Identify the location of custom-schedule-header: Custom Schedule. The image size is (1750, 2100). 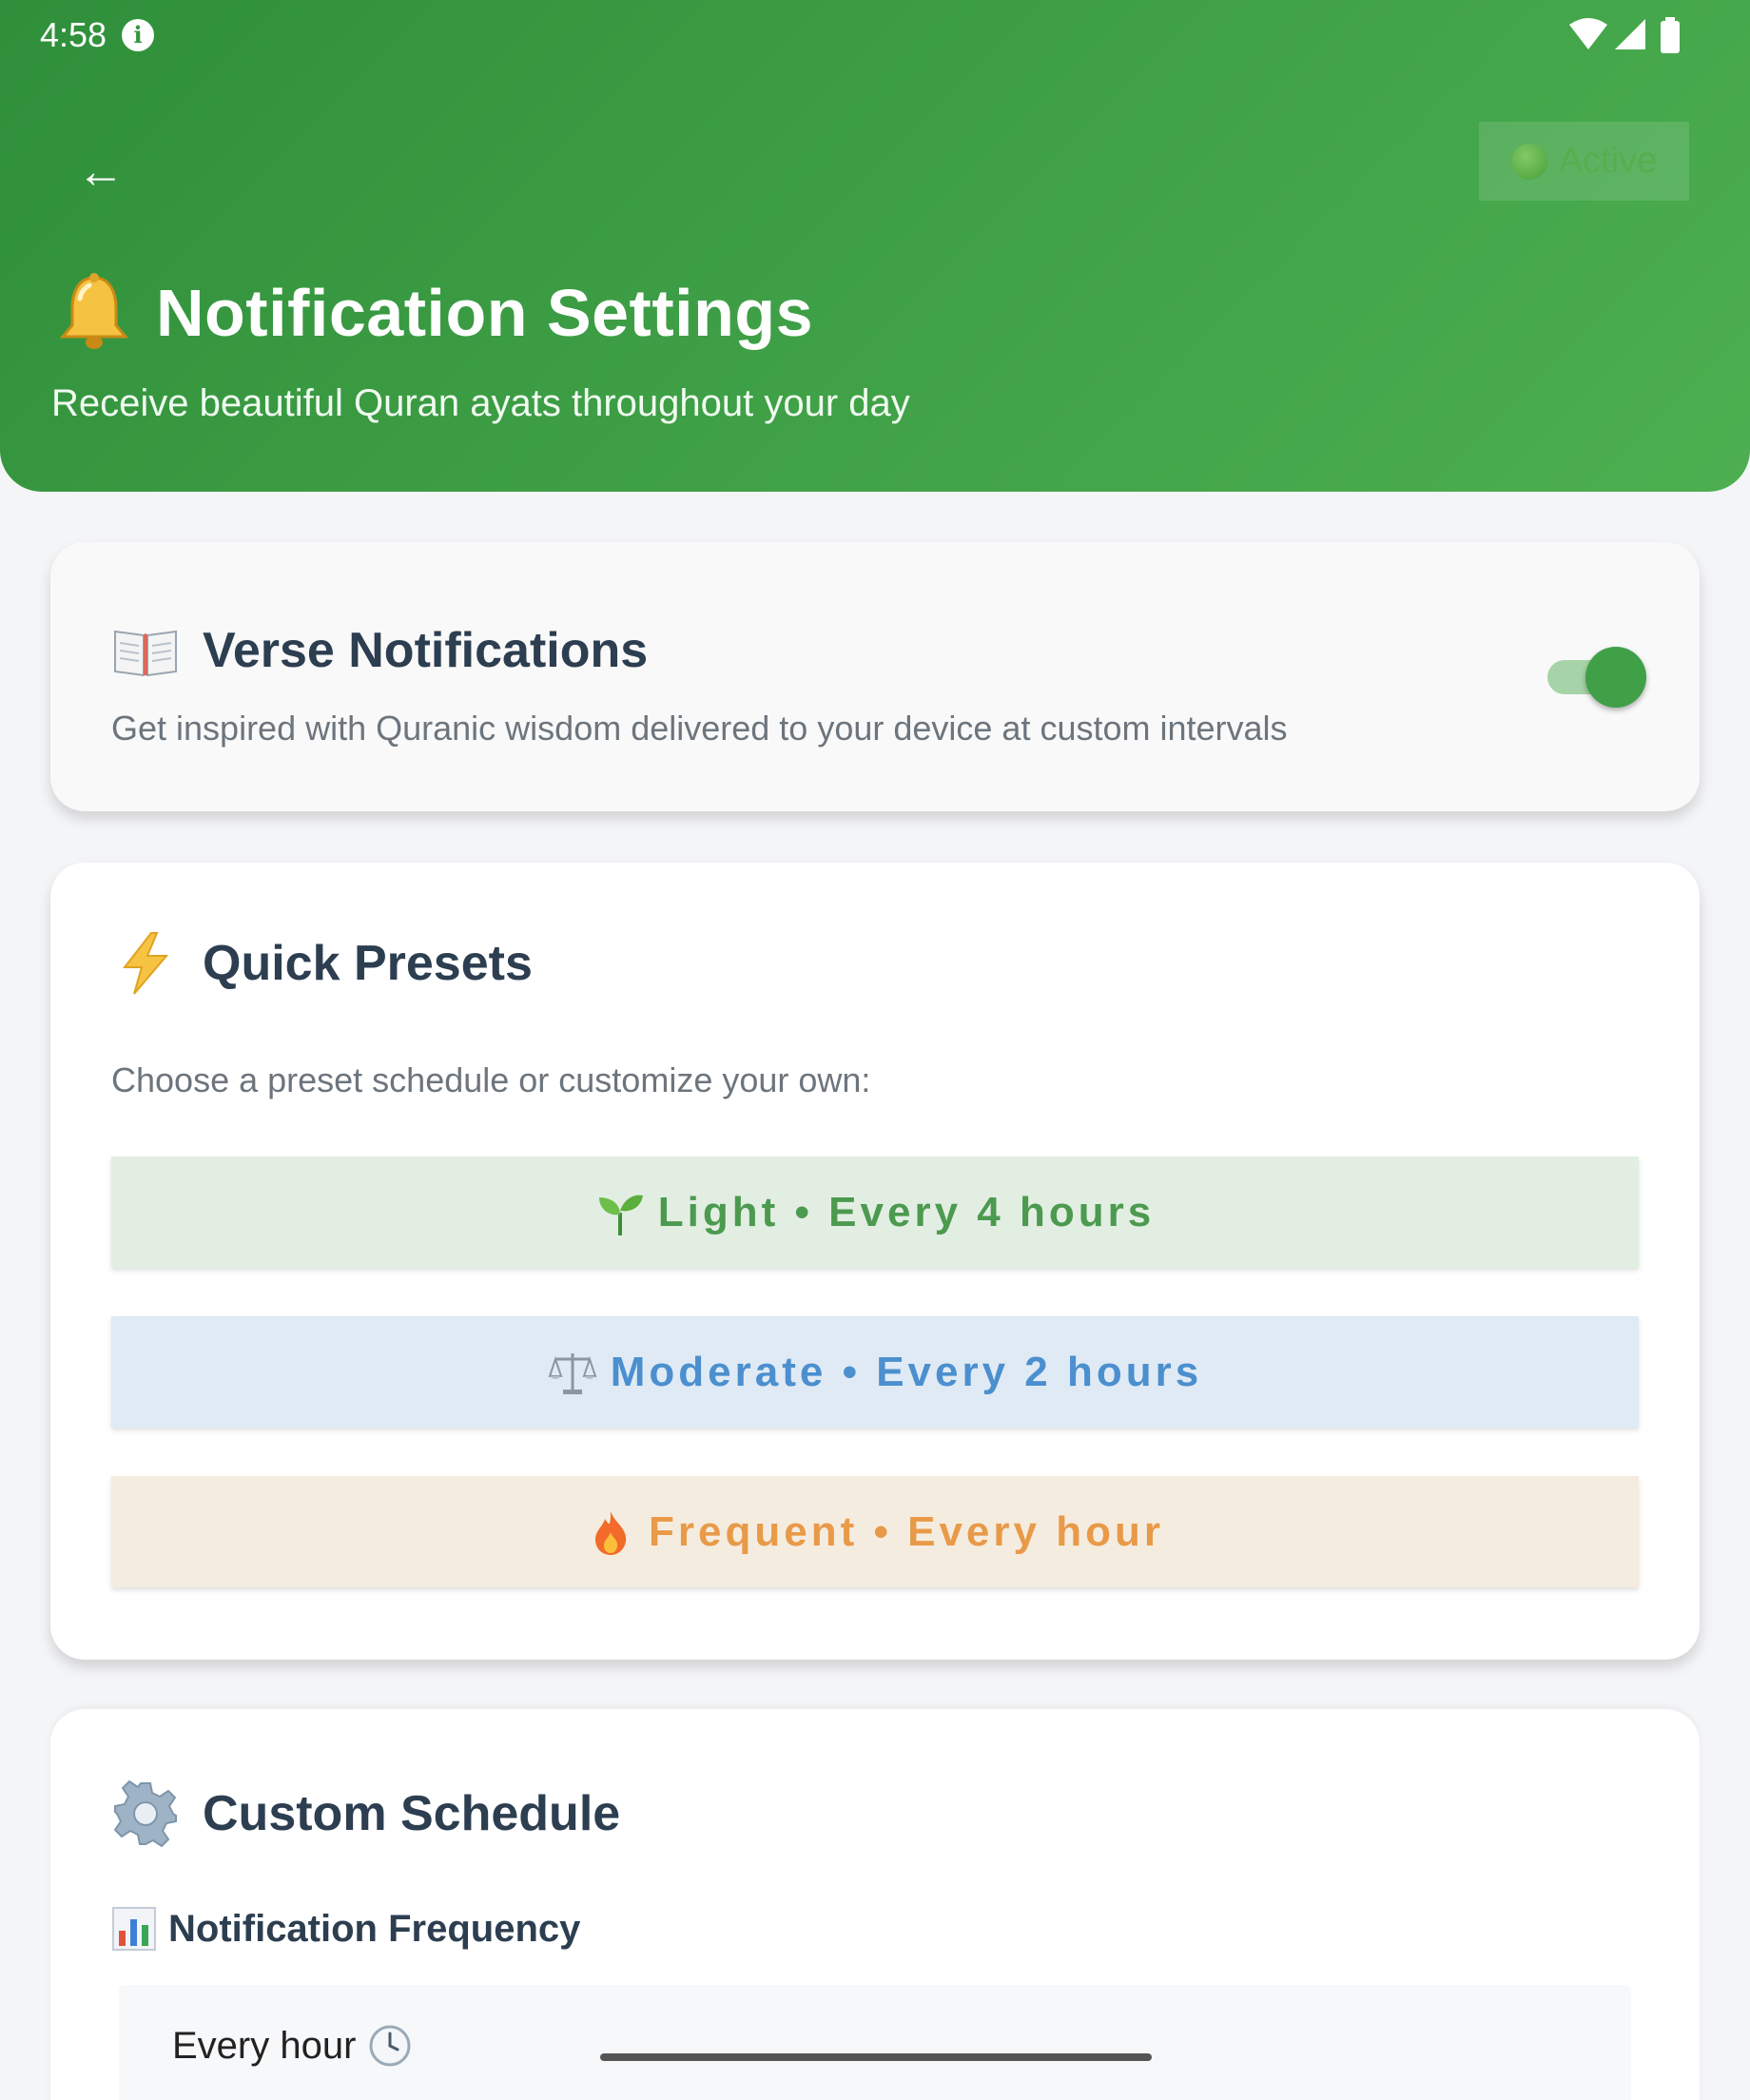
(365, 1813).